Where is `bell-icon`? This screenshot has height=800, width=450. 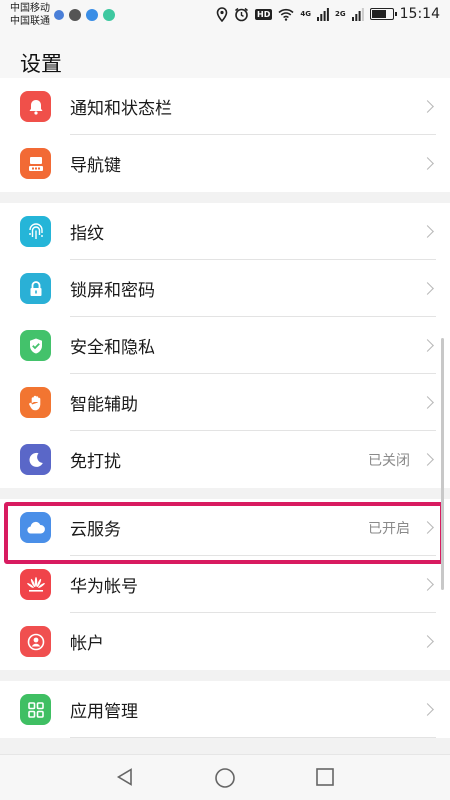
bell-icon is located at coordinates (35, 106).